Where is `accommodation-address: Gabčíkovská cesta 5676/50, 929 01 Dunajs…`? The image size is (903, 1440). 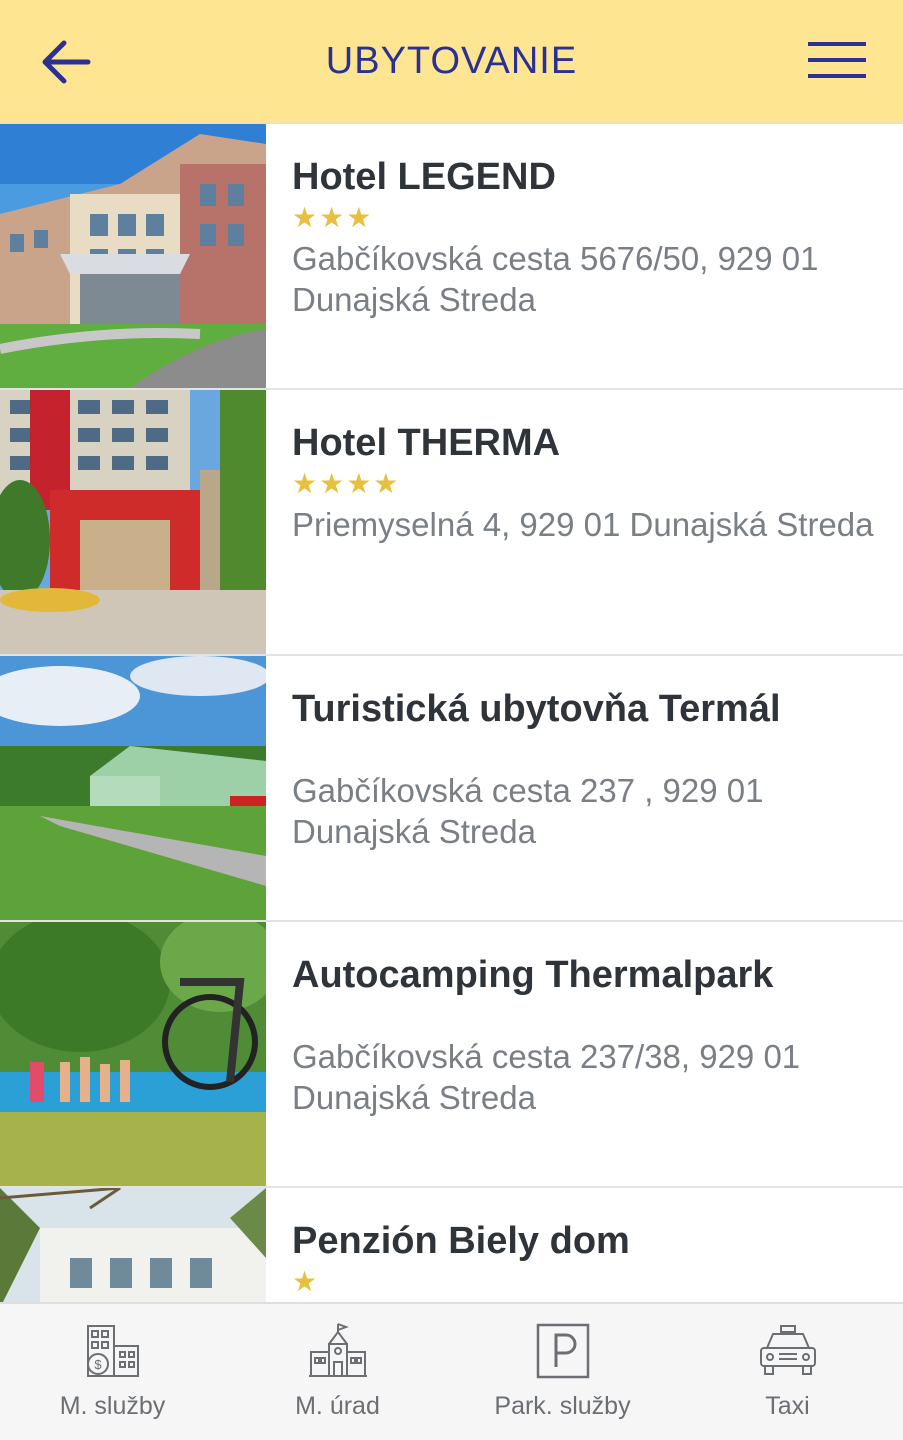 accommodation-address: Gabčíkovská cesta 5676/50, 929 01 Dunajs… is located at coordinates (555, 279).